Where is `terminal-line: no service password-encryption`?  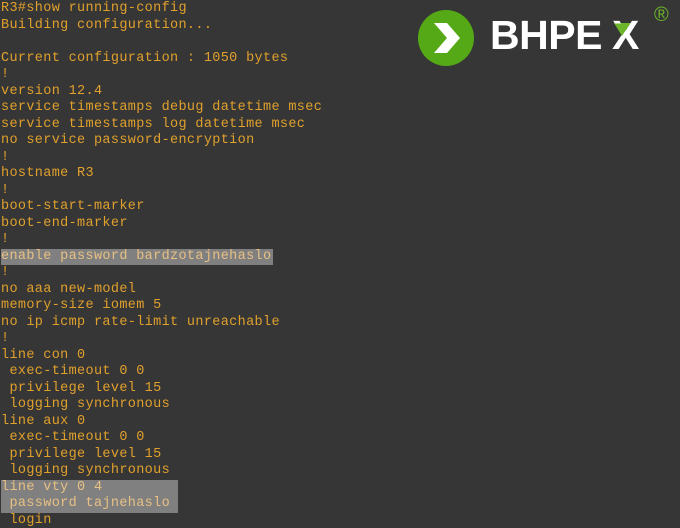
terminal-line: no service password-encryption is located at coordinates (340, 141).